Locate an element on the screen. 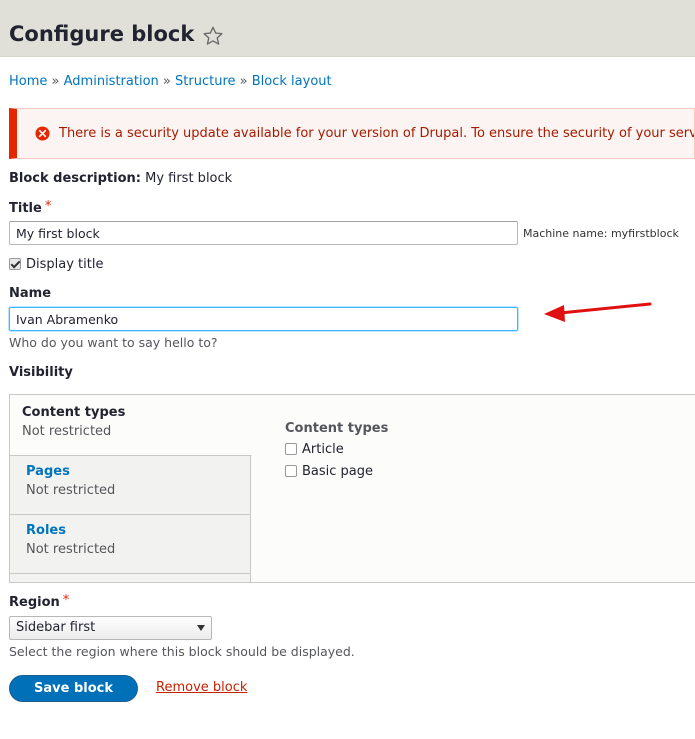 Image resolution: width=695 pixels, height=739 pixels. article-checkbox is located at coordinates (291, 449).